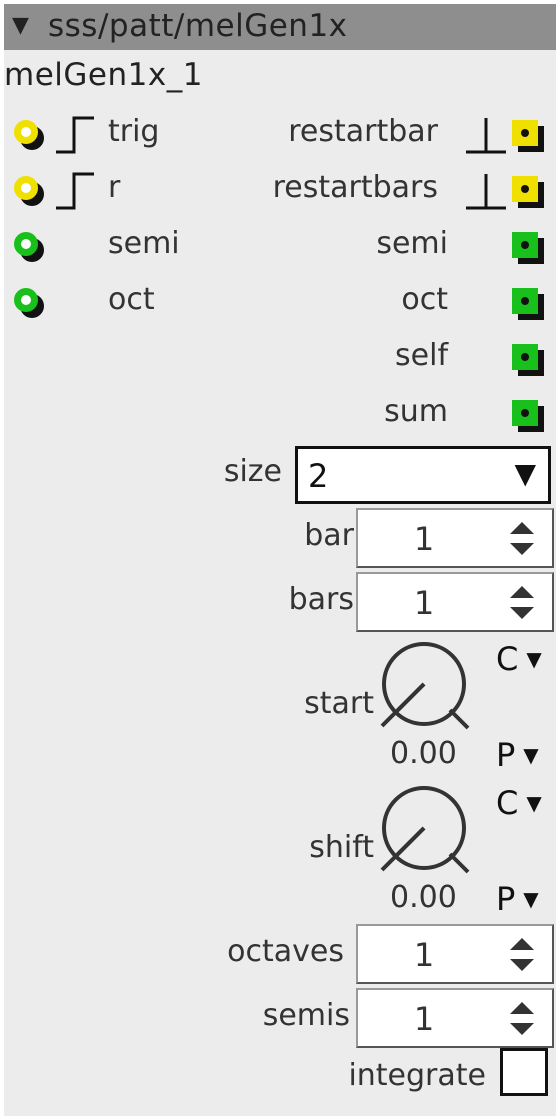 The width and height of the screenshot is (560, 1120). Describe the element at coordinates (423, 475) in the screenshot. I see `size-dropdown: 2 ▼` at that location.